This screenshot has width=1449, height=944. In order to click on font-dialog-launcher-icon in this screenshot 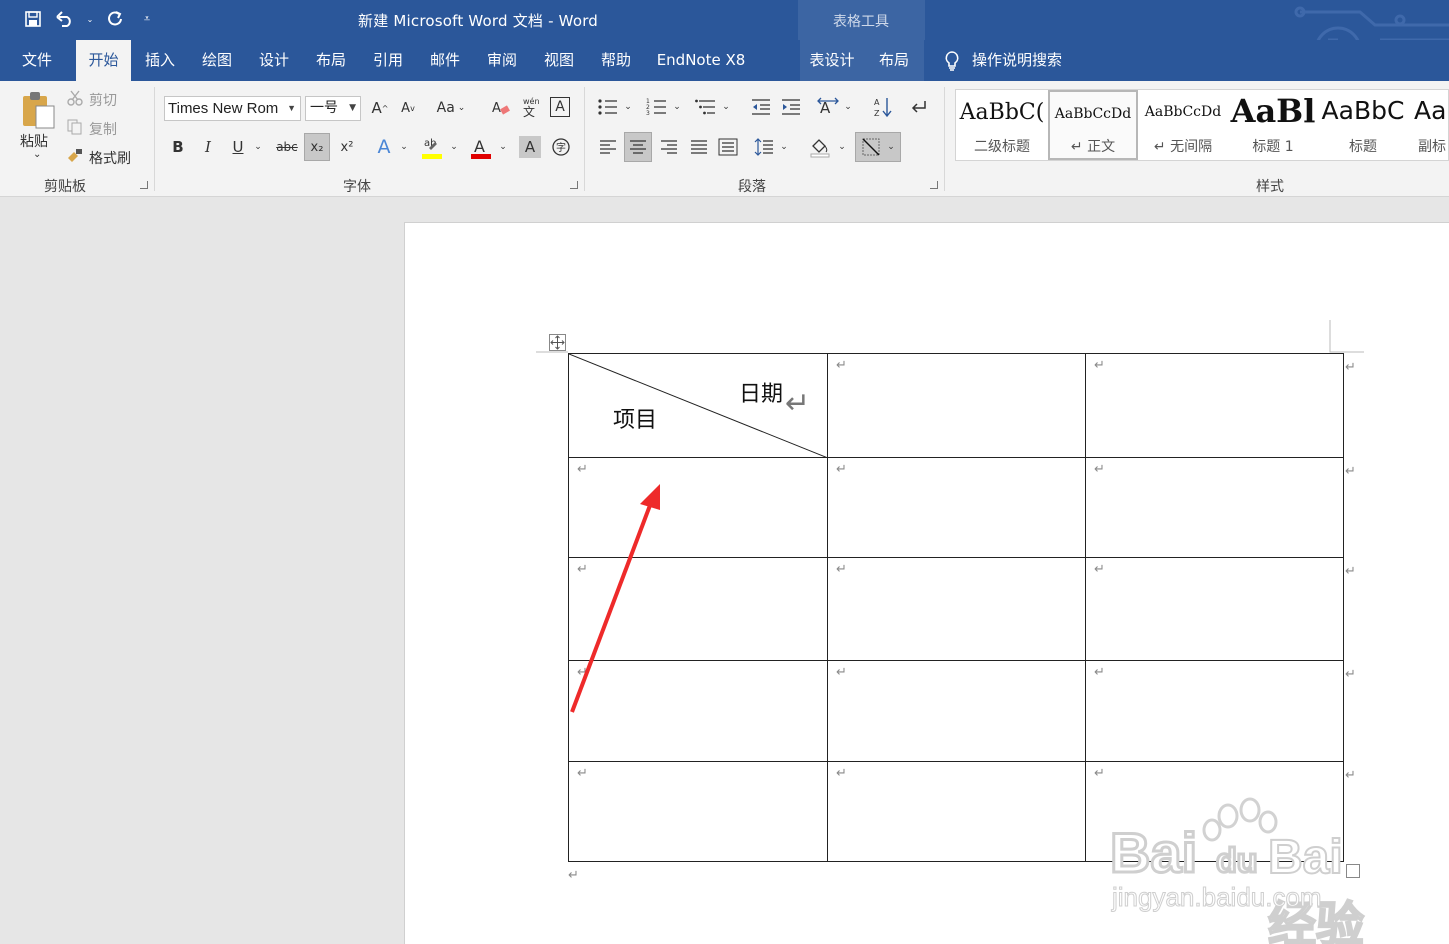, I will do `click(574, 185)`.